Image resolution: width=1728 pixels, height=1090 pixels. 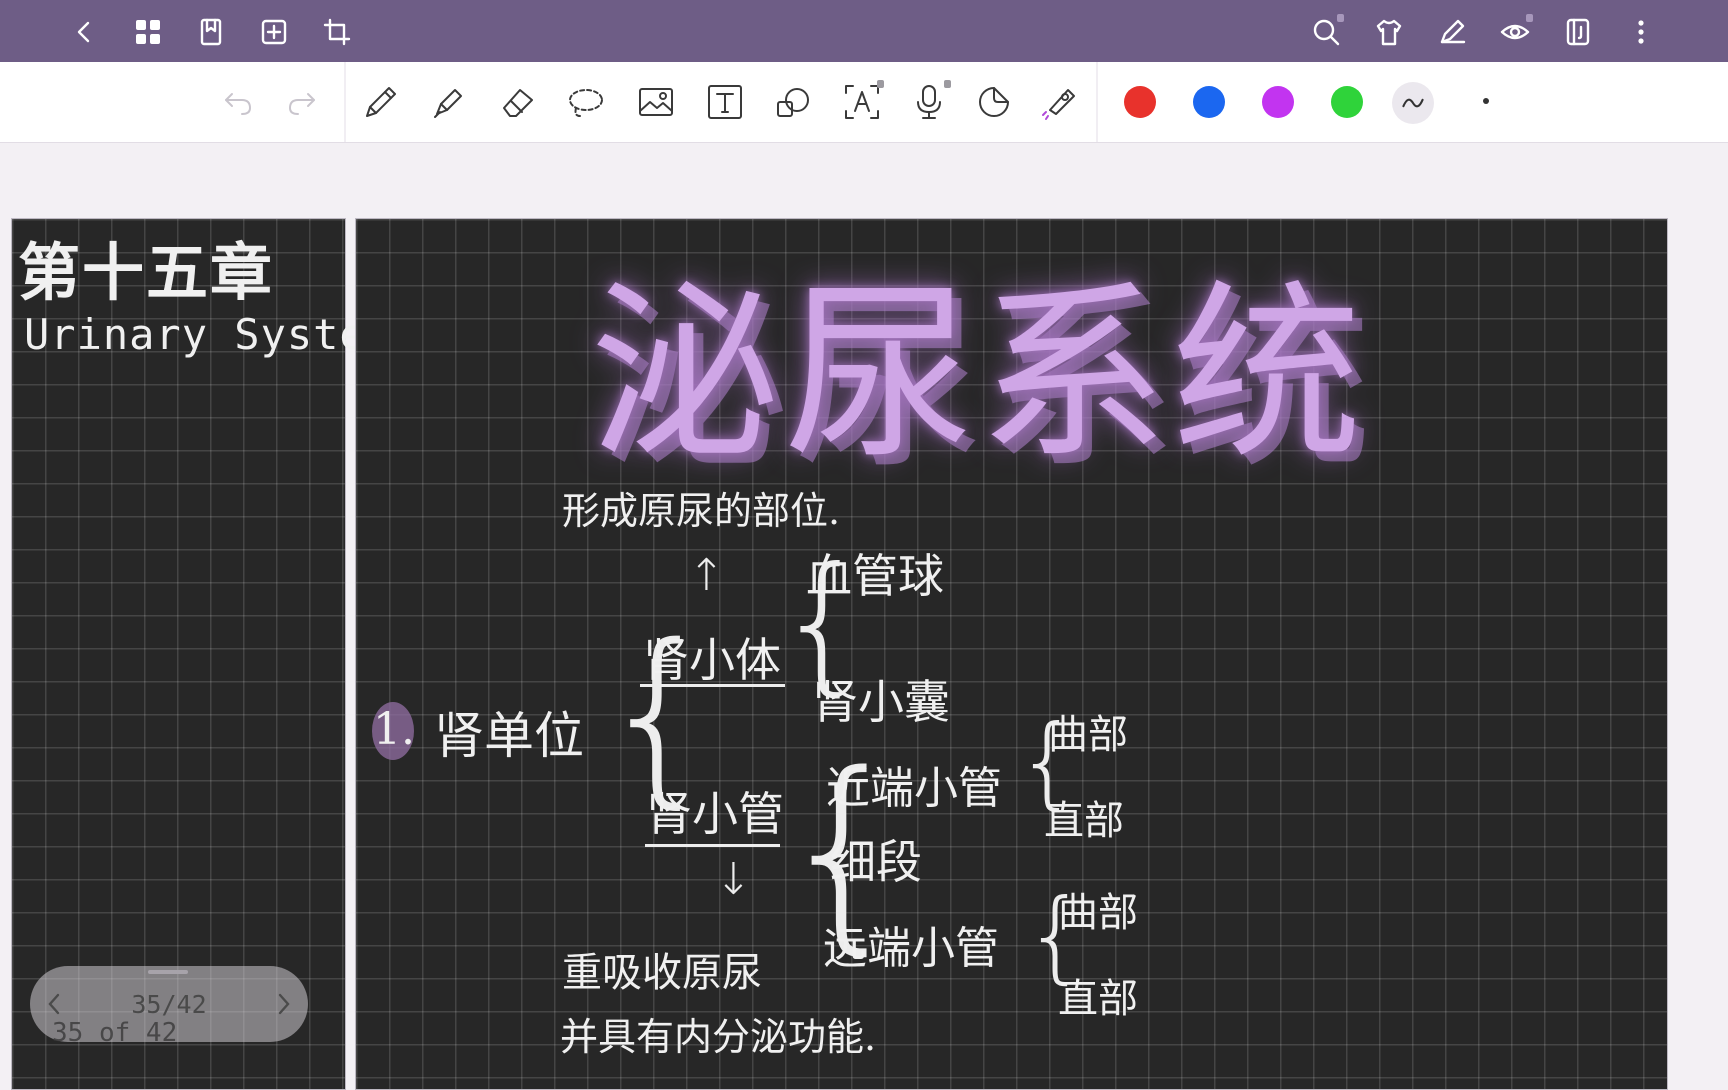 What do you see at coordinates (875, 576) in the screenshot?
I see `glomerulus: 血管球` at bounding box center [875, 576].